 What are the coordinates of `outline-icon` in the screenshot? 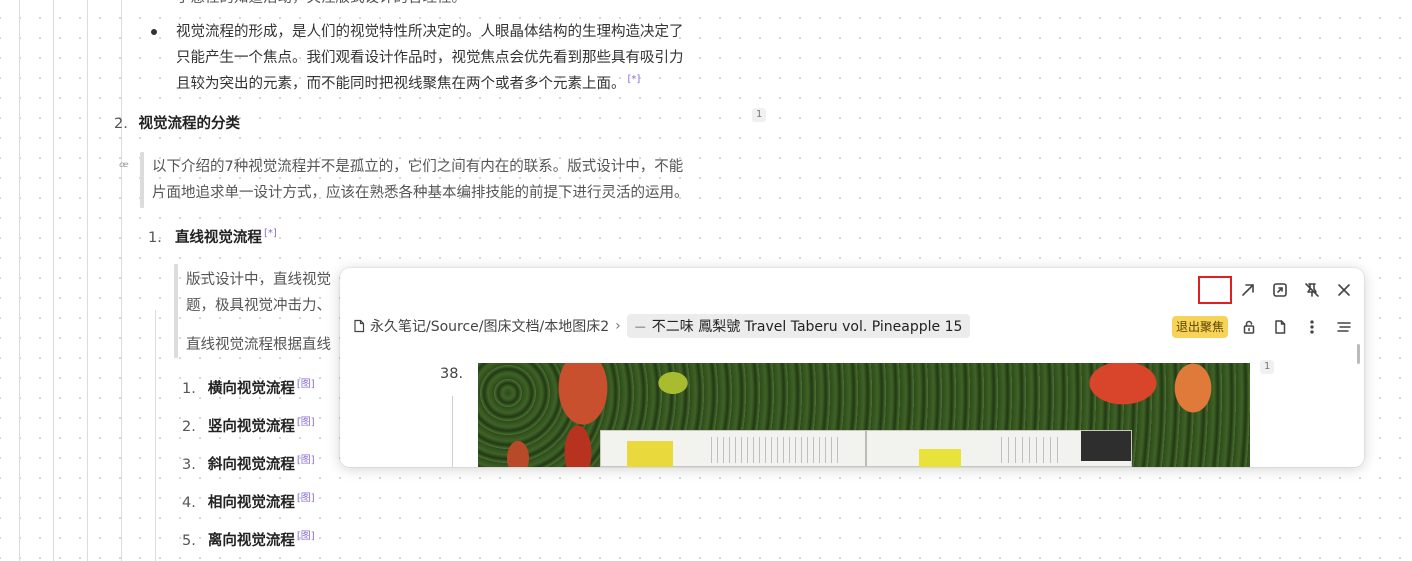 It's located at (1344, 327).